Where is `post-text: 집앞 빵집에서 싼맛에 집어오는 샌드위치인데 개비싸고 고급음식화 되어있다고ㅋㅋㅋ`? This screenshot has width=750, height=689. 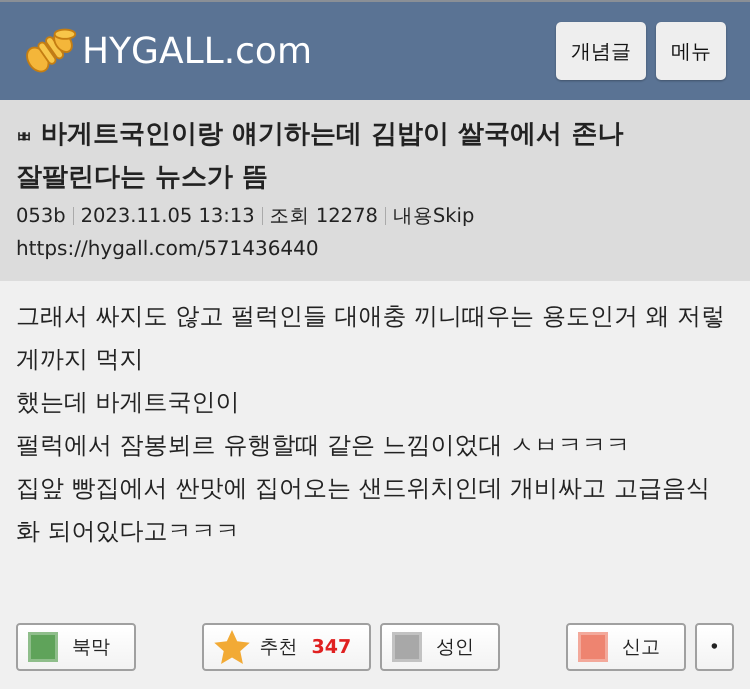
post-text: 집앞 빵집에서 싼맛에 집어오는 샌드위치인데 개비싸고 고급음식화 되어있다고ㅋㅋㅋ is located at coordinates (363, 510).